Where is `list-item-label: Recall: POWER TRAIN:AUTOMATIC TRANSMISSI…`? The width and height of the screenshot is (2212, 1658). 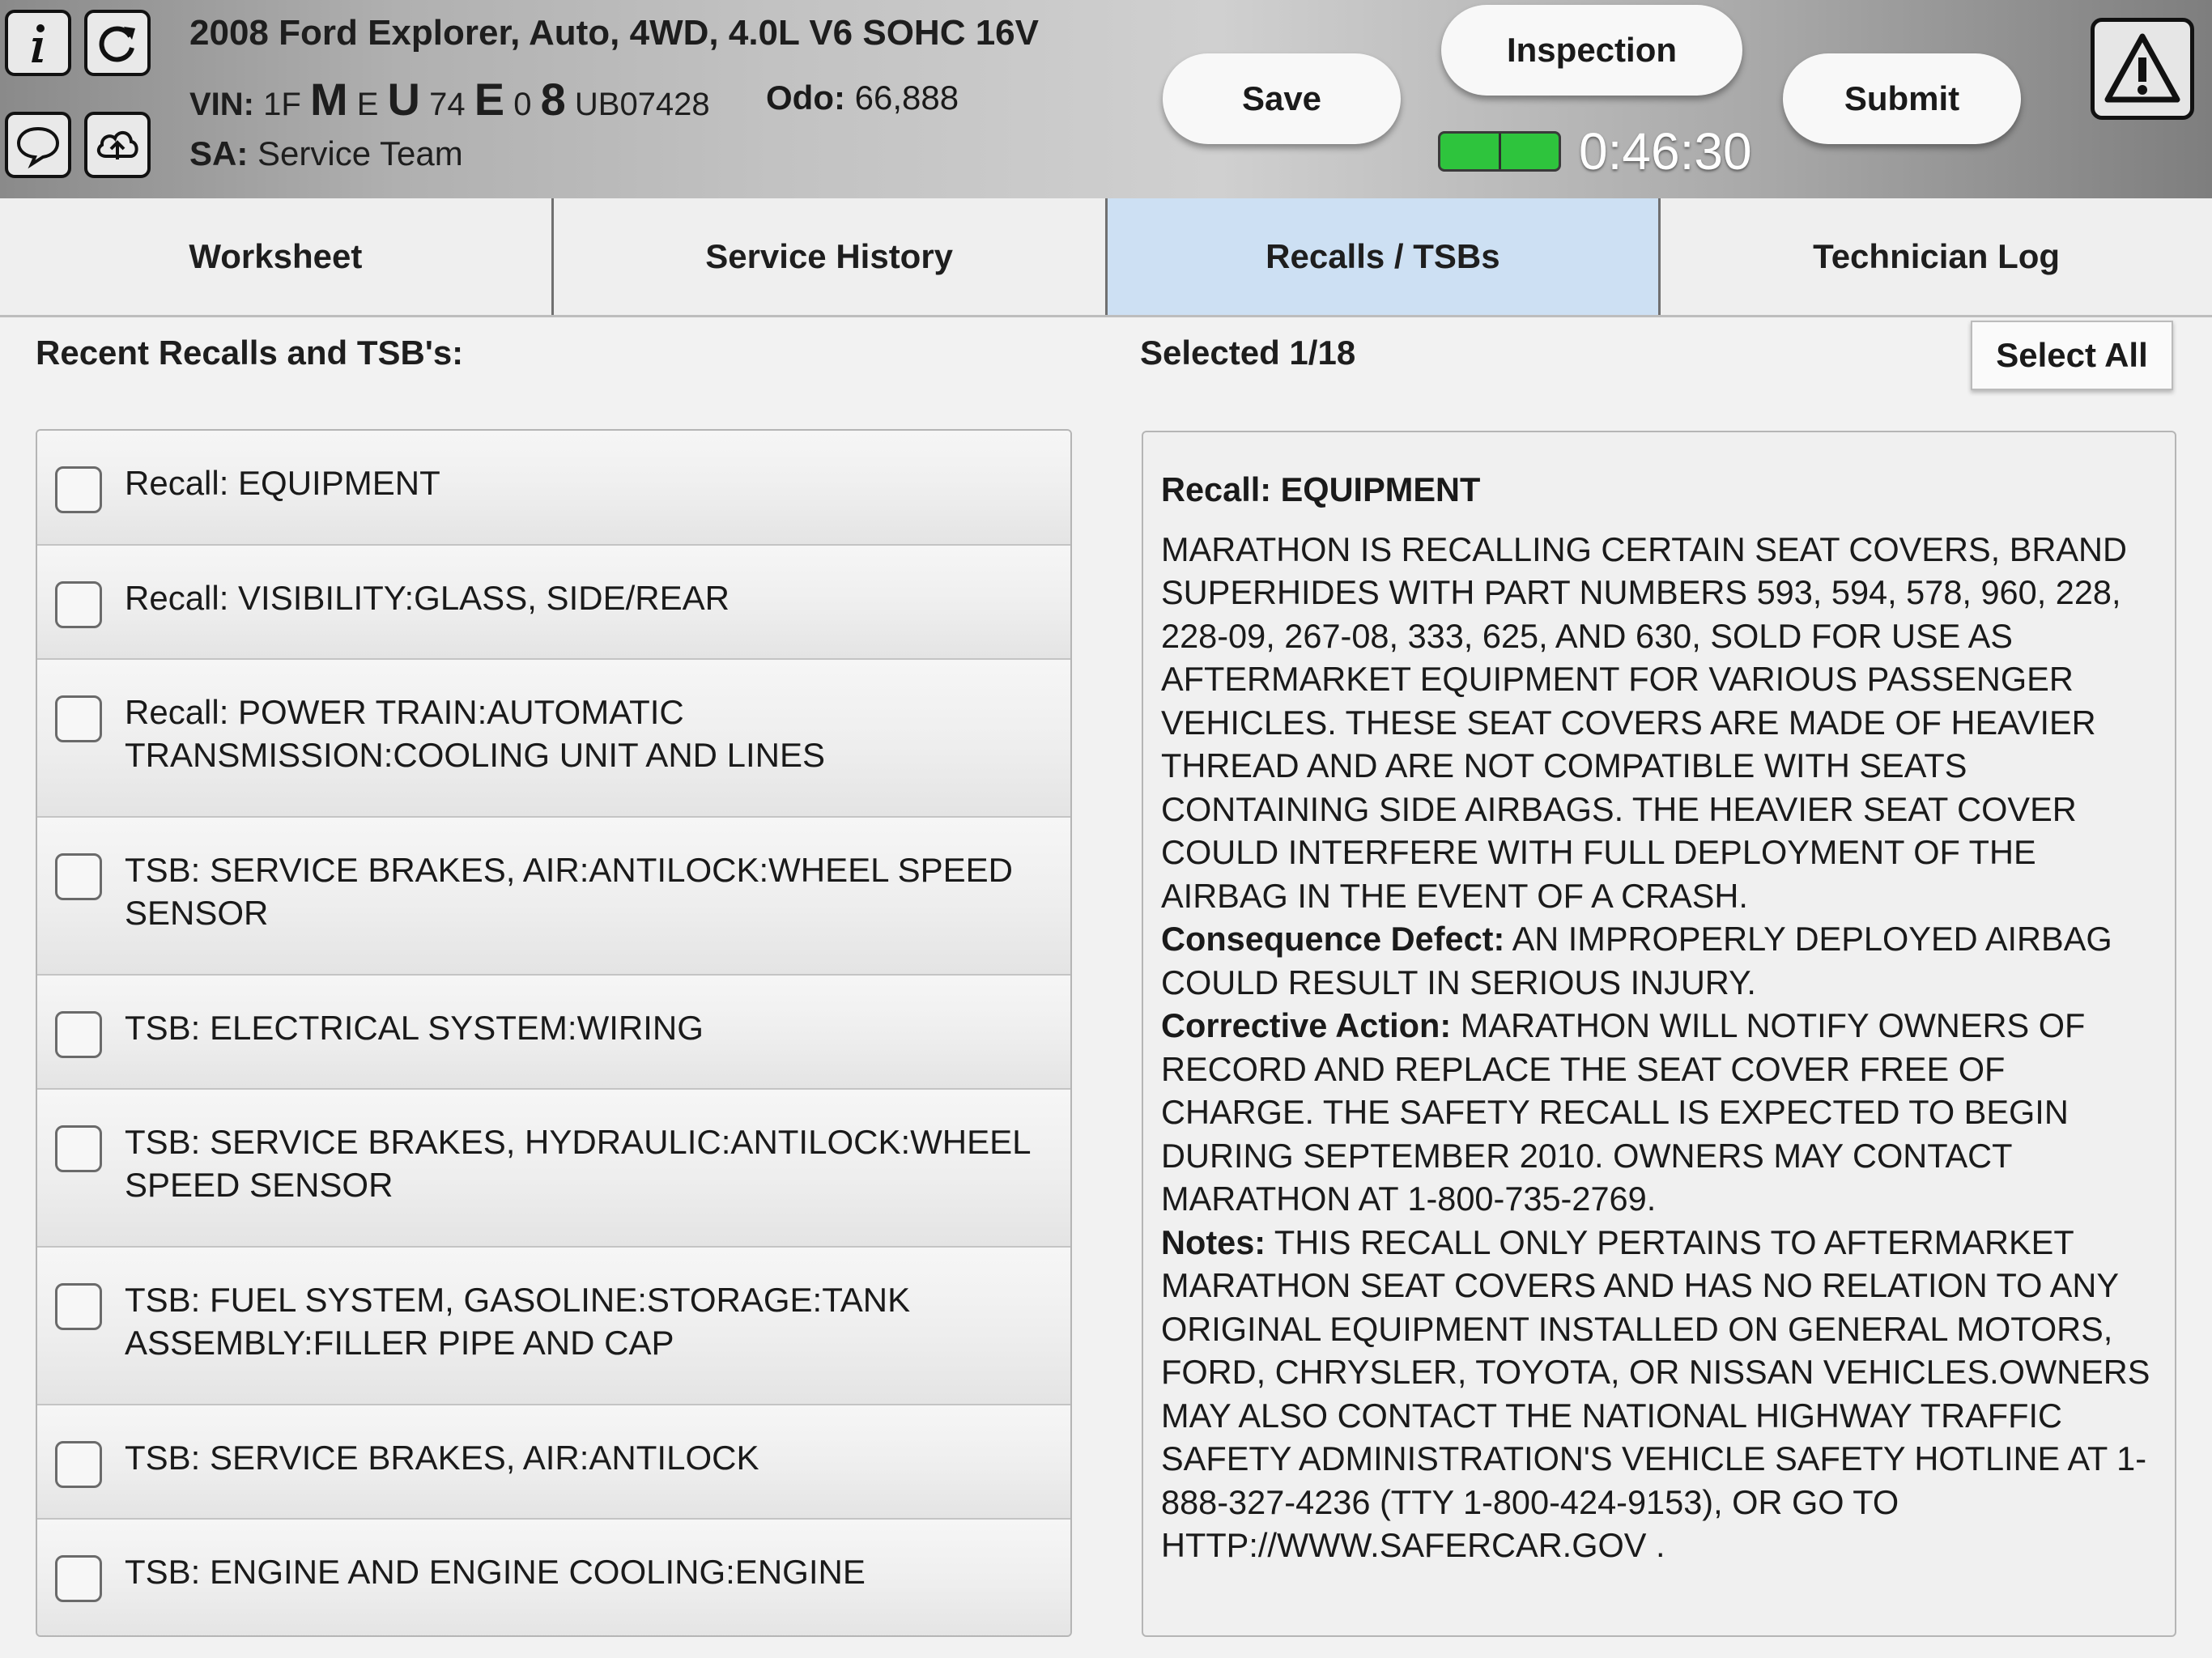 list-item-label: Recall: POWER TRAIN:AUTOMATIC TRANSMISSI… is located at coordinates (476, 733).